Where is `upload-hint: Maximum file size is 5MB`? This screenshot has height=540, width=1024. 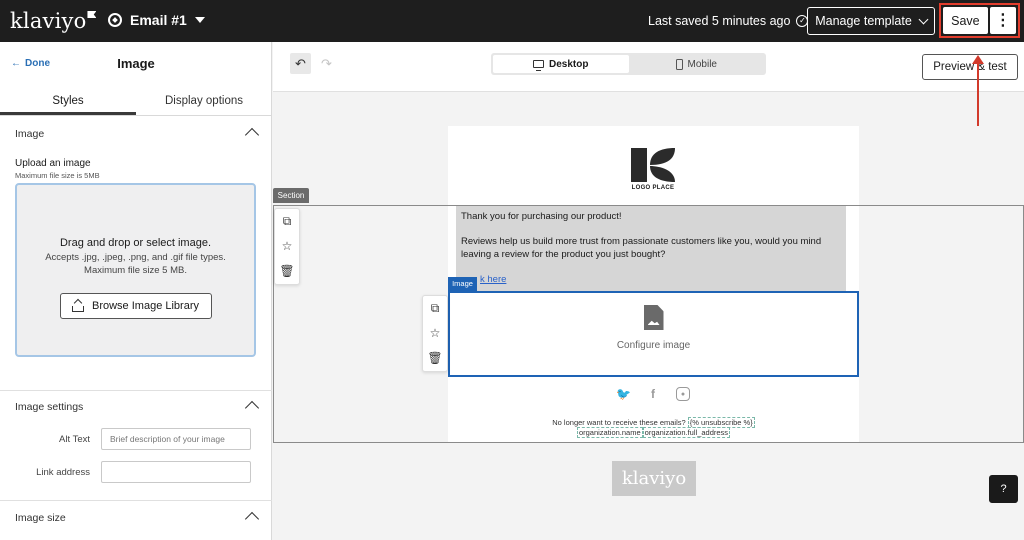 upload-hint: Maximum file size is 5MB is located at coordinates (57, 175).